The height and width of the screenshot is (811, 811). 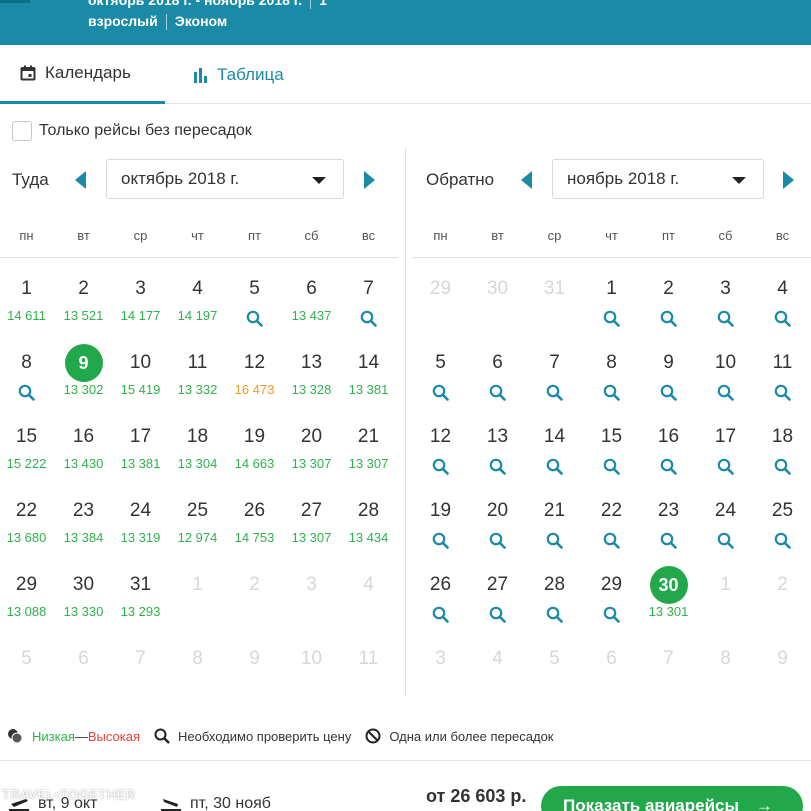 What do you see at coordinates (254, 384) in the screenshot?
I see `day-cell: 12 16 473` at bounding box center [254, 384].